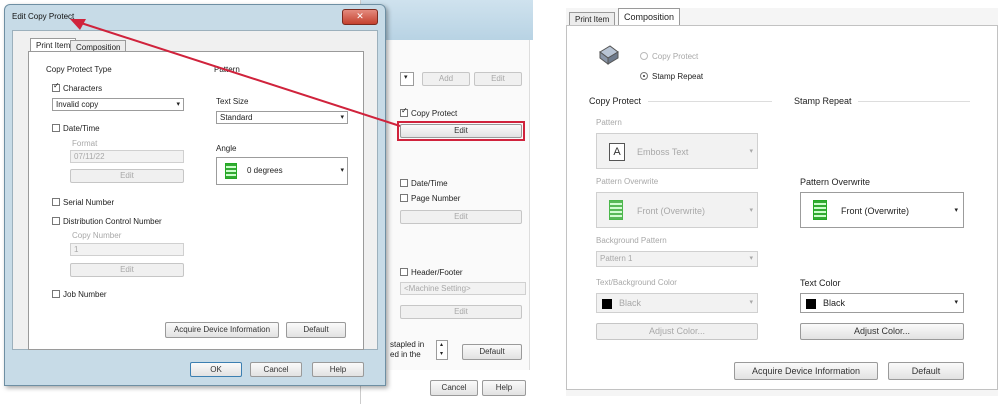 This screenshot has height=404, width=1004. I want to click on pattern-select: A Emboss Text ▾, so click(677, 151).